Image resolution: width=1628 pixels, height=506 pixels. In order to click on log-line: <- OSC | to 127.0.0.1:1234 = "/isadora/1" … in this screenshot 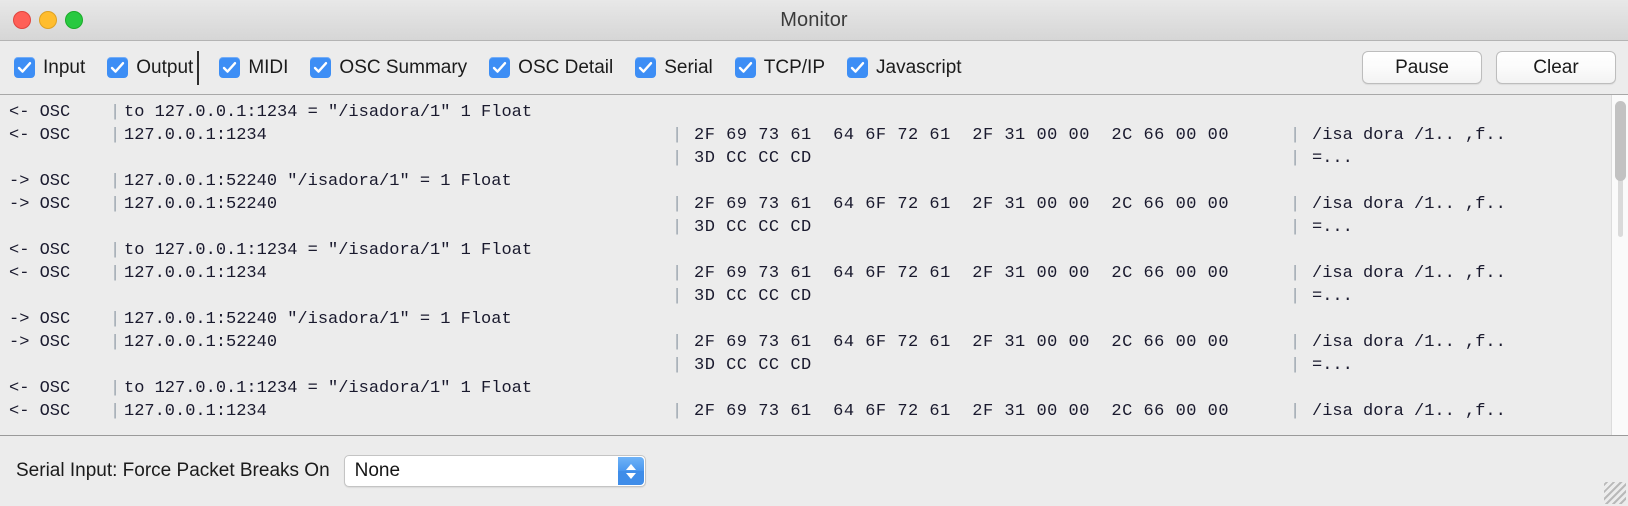, I will do `click(805, 250)`.